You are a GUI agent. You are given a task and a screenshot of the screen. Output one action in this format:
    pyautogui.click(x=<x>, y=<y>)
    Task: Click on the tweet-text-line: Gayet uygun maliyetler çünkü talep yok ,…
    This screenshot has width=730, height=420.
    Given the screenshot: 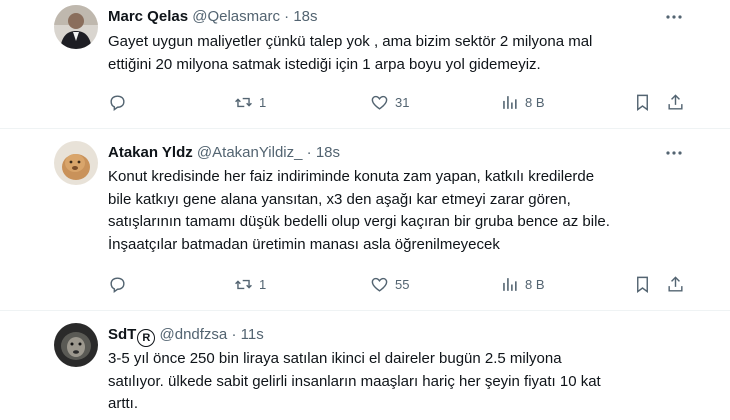 What is the action you would take?
    pyautogui.click(x=350, y=41)
    